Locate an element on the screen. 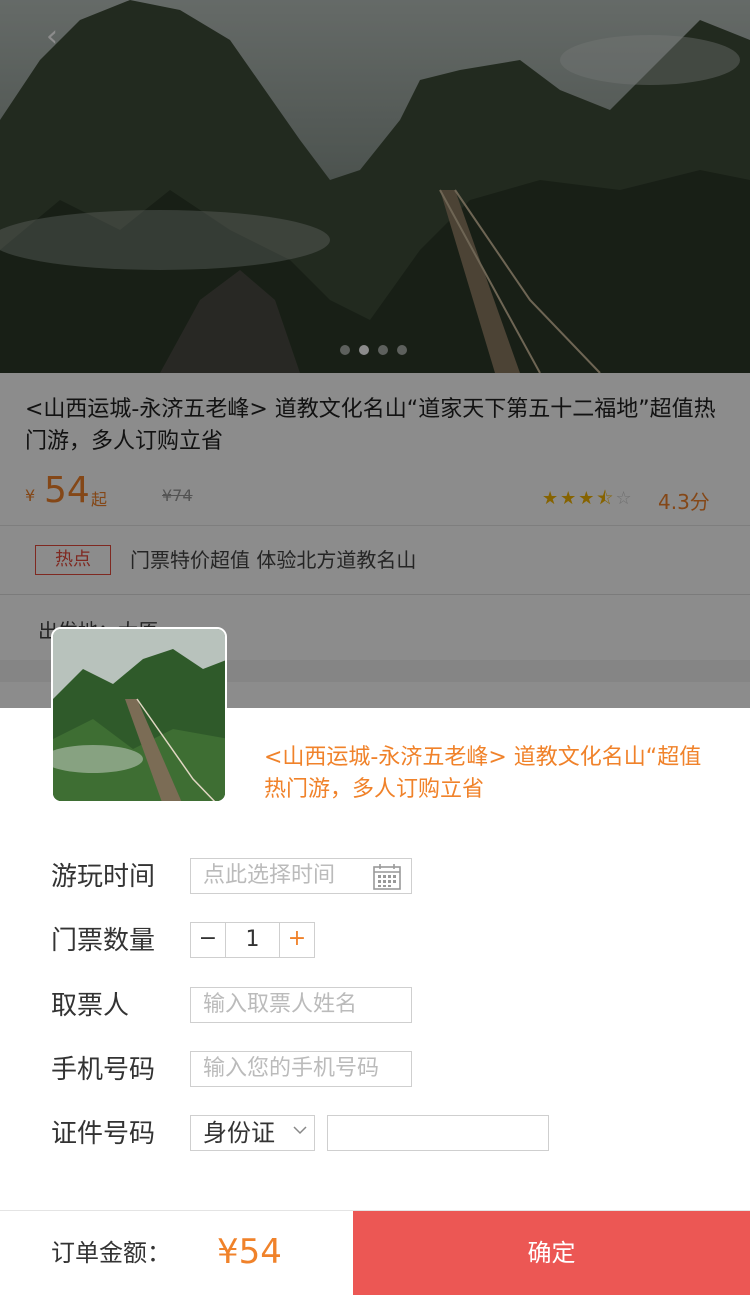  decrement-button: − is located at coordinates (208, 940).